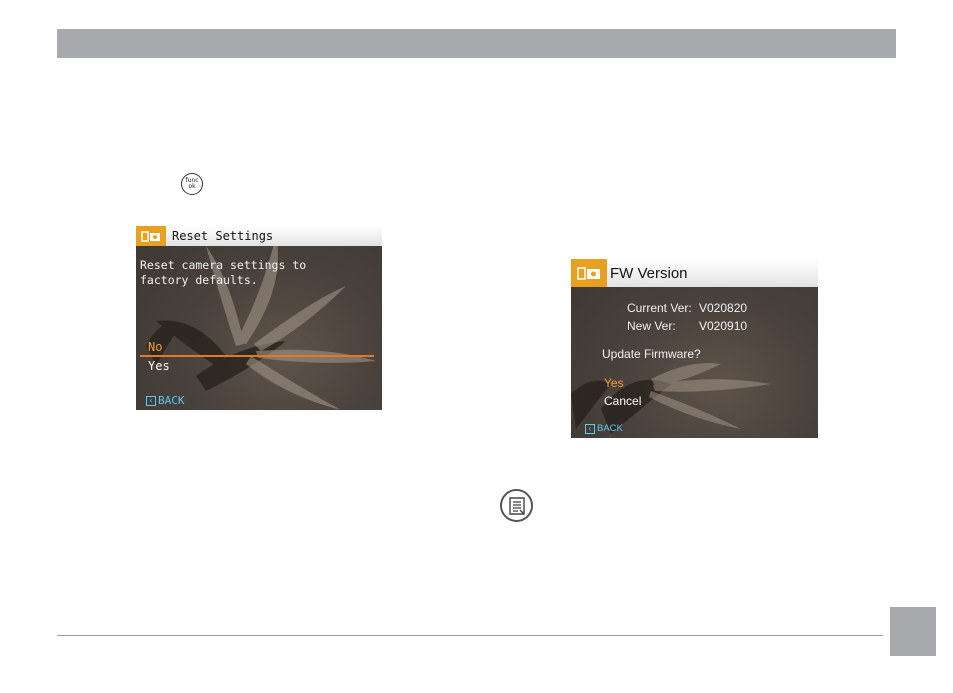 Image resolution: width=953 pixels, height=693 pixels. I want to click on func-ok-button-icon: func ok, so click(192, 184).